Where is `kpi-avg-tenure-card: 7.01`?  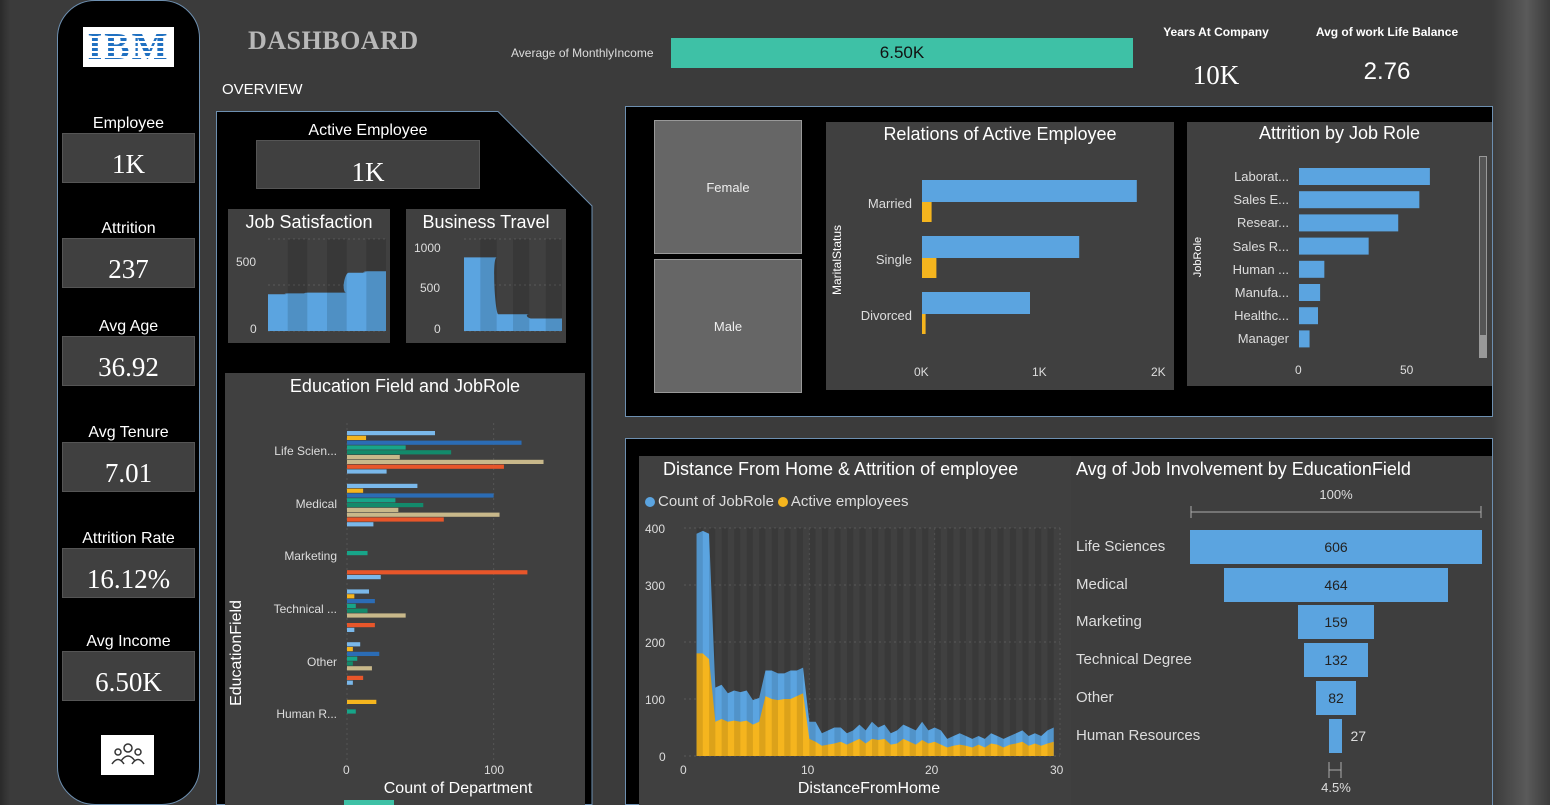
kpi-avg-tenure-card: 7.01 is located at coordinates (128, 467).